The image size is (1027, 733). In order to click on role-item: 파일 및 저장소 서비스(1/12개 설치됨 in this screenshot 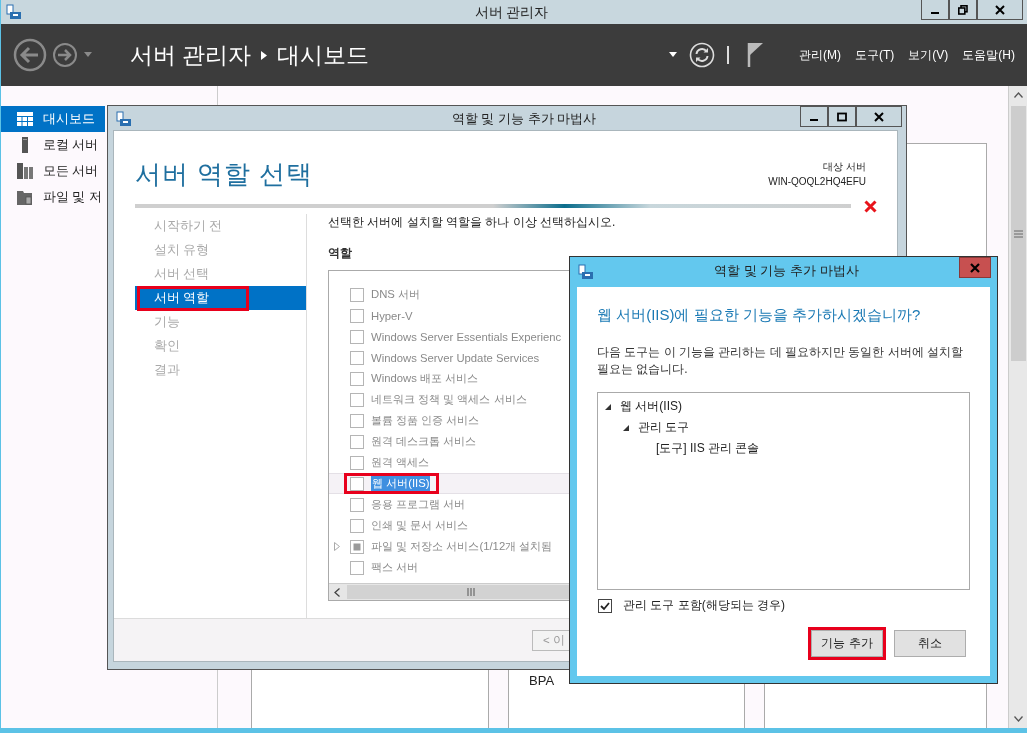, I will do `click(498, 546)`.